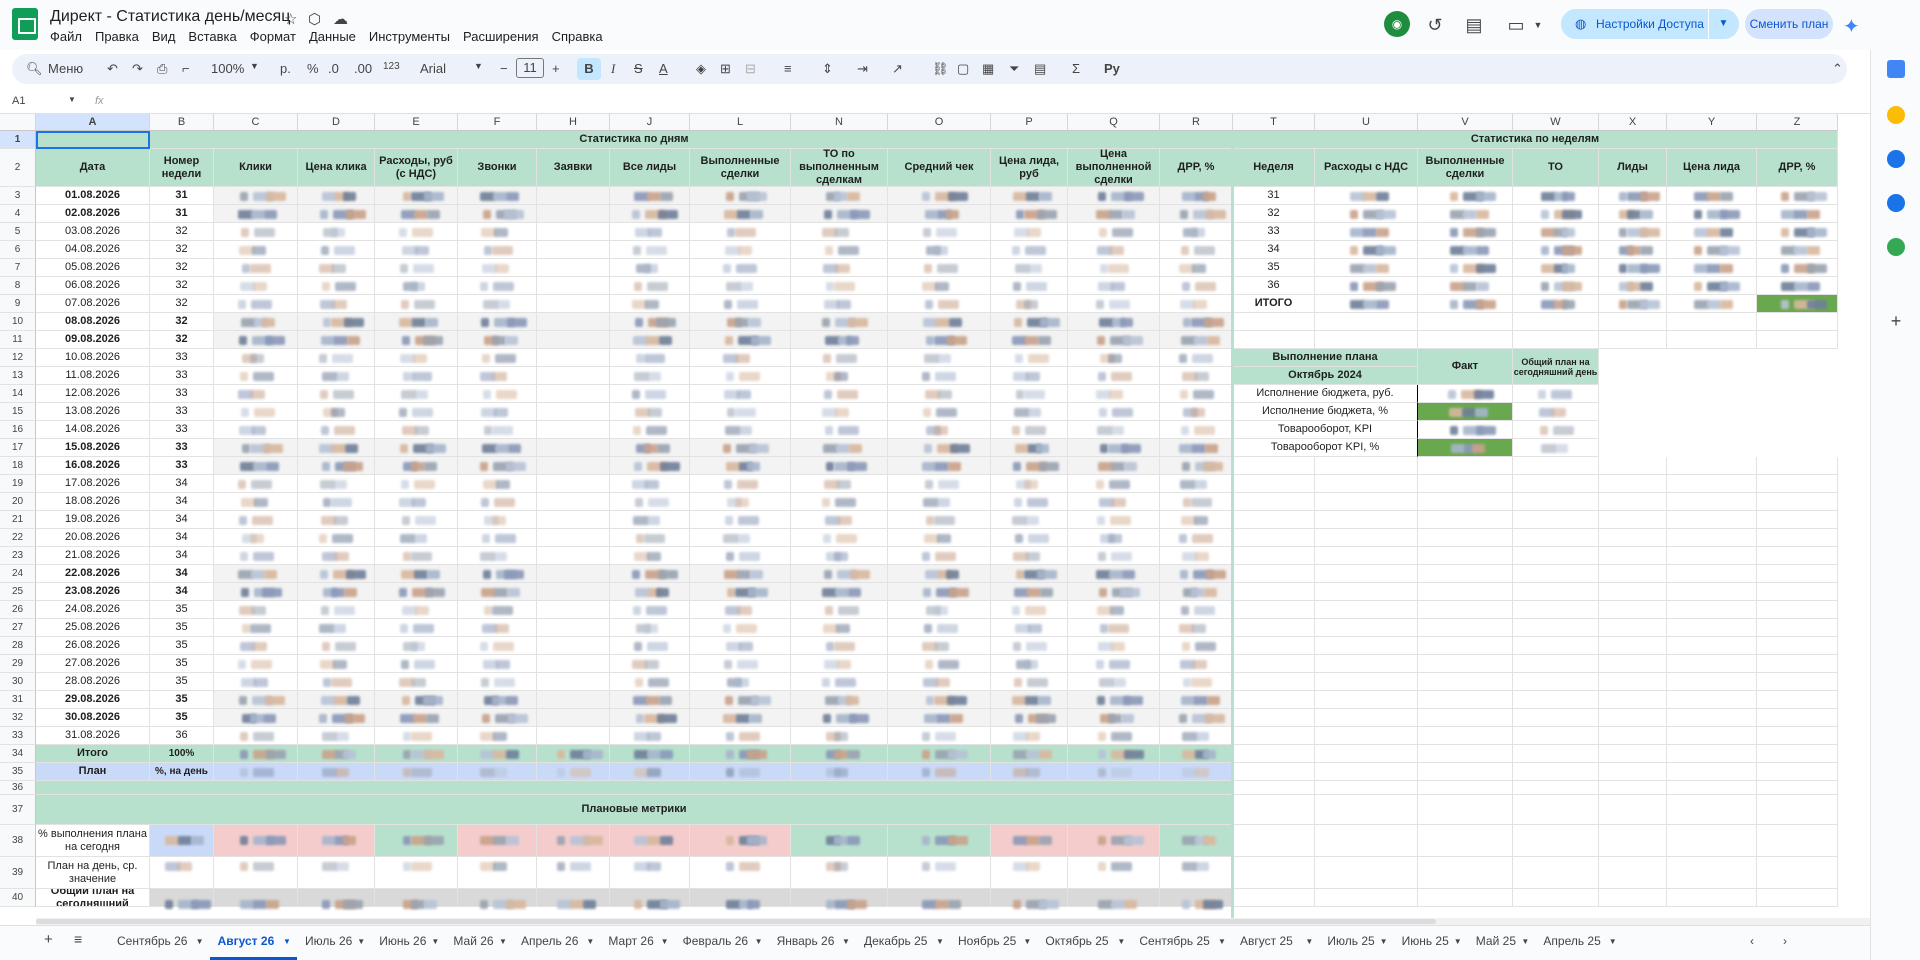  What do you see at coordinates (290, 19) in the screenshot?
I see `star-icon: ☆` at bounding box center [290, 19].